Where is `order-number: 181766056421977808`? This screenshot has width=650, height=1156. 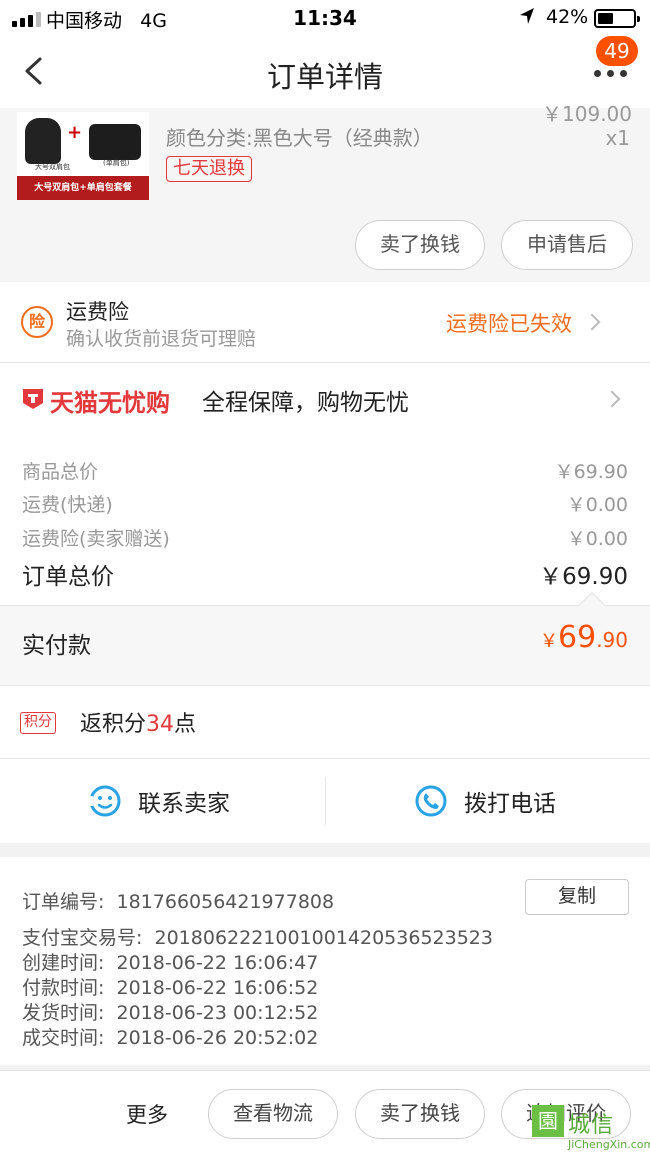
order-number: 181766056421977808 is located at coordinates (225, 902).